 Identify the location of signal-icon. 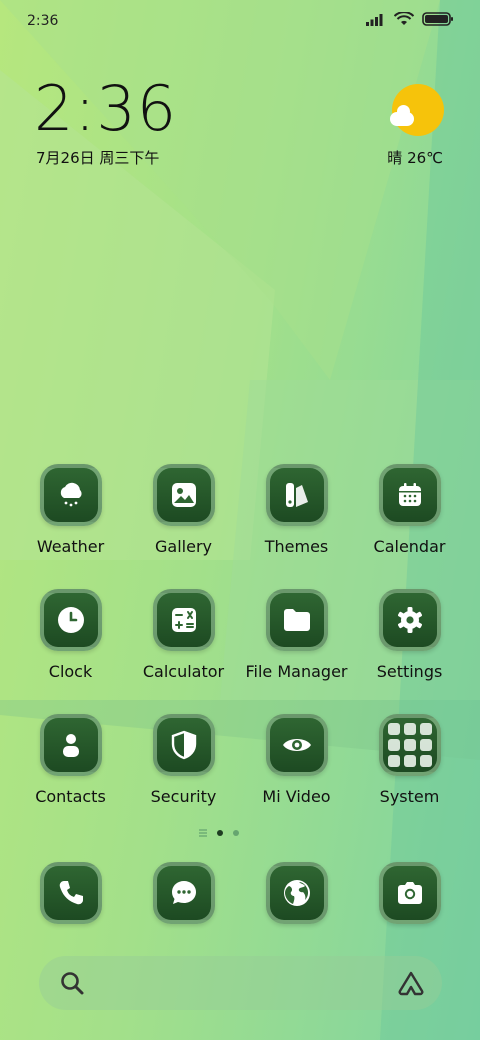
(374, 20).